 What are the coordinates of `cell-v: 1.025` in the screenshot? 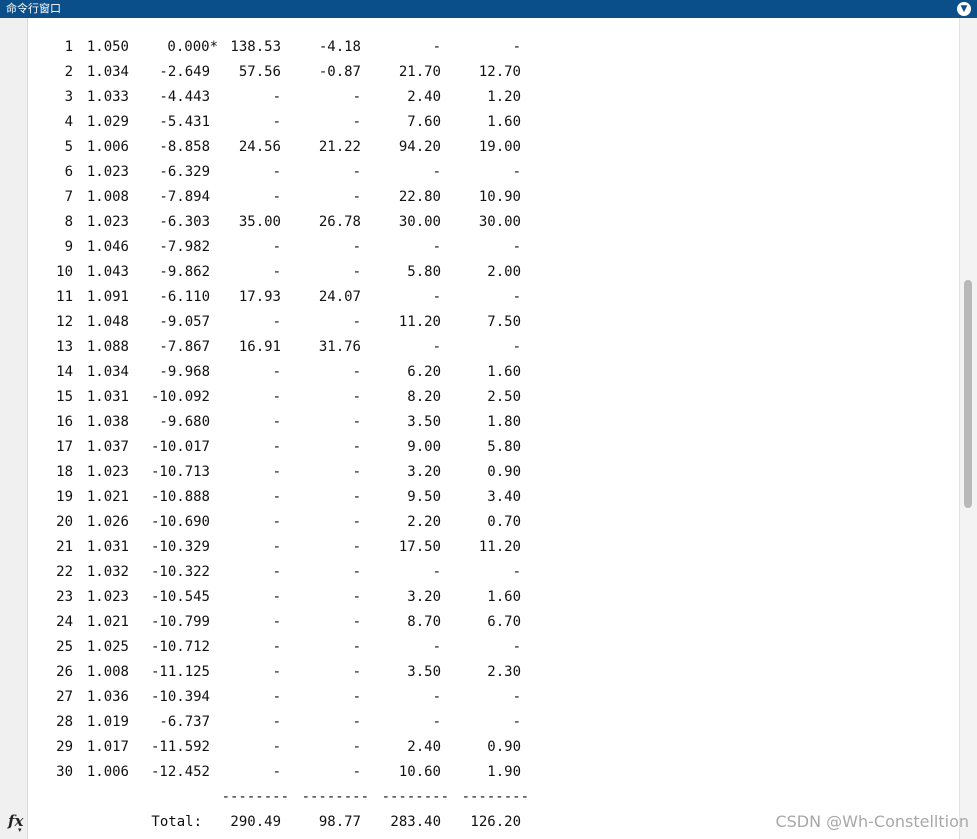 It's located at (107, 647).